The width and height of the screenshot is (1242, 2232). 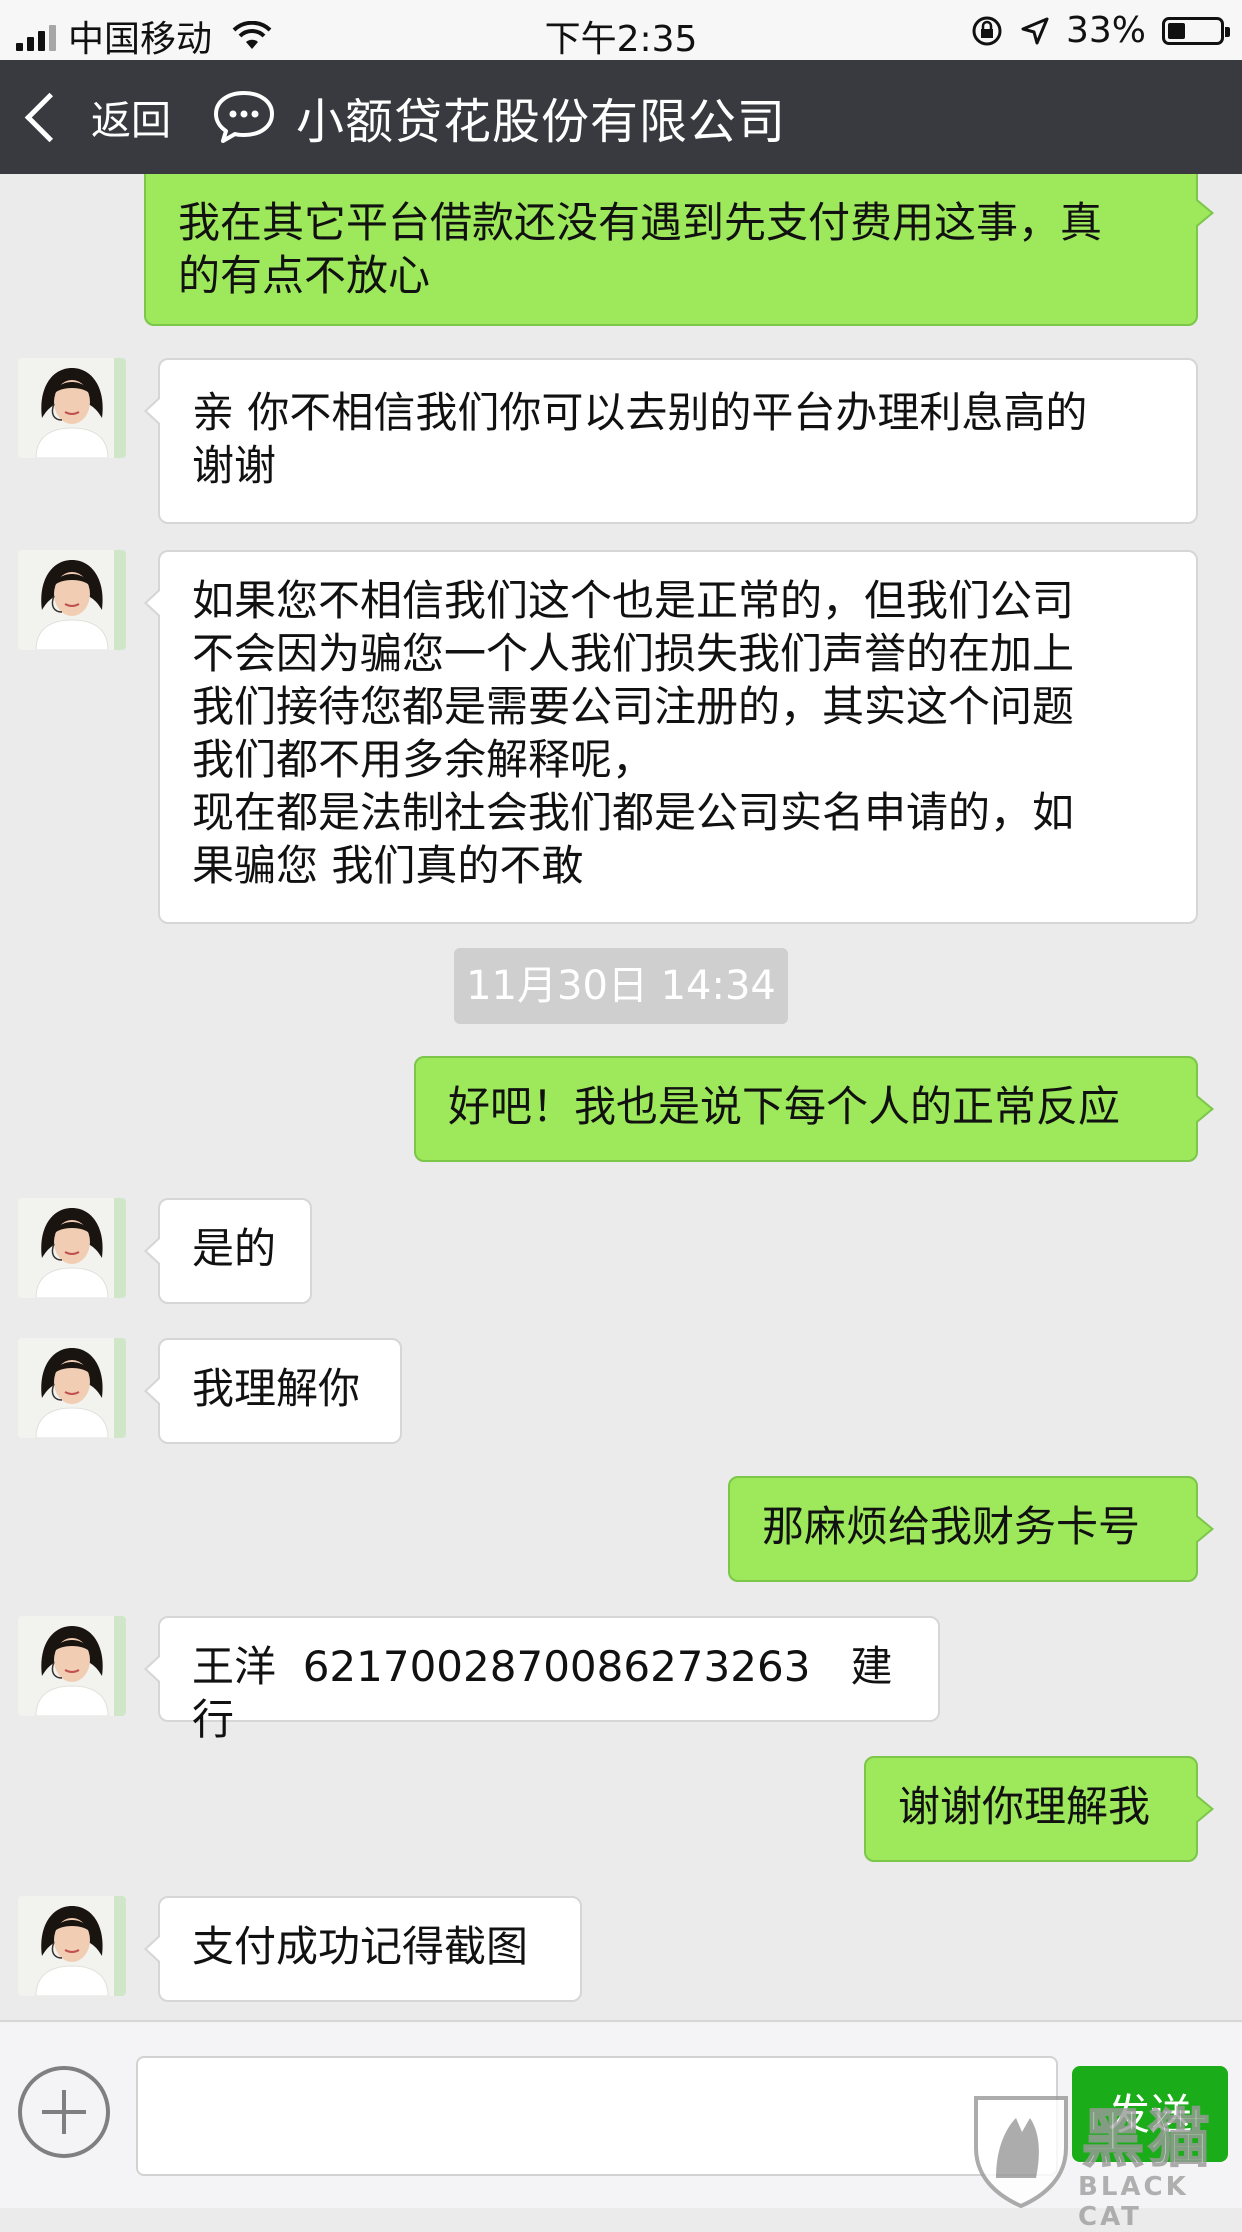 What do you see at coordinates (49, 117) in the screenshot?
I see `chevron-left-icon` at bounding box center [49, 117].